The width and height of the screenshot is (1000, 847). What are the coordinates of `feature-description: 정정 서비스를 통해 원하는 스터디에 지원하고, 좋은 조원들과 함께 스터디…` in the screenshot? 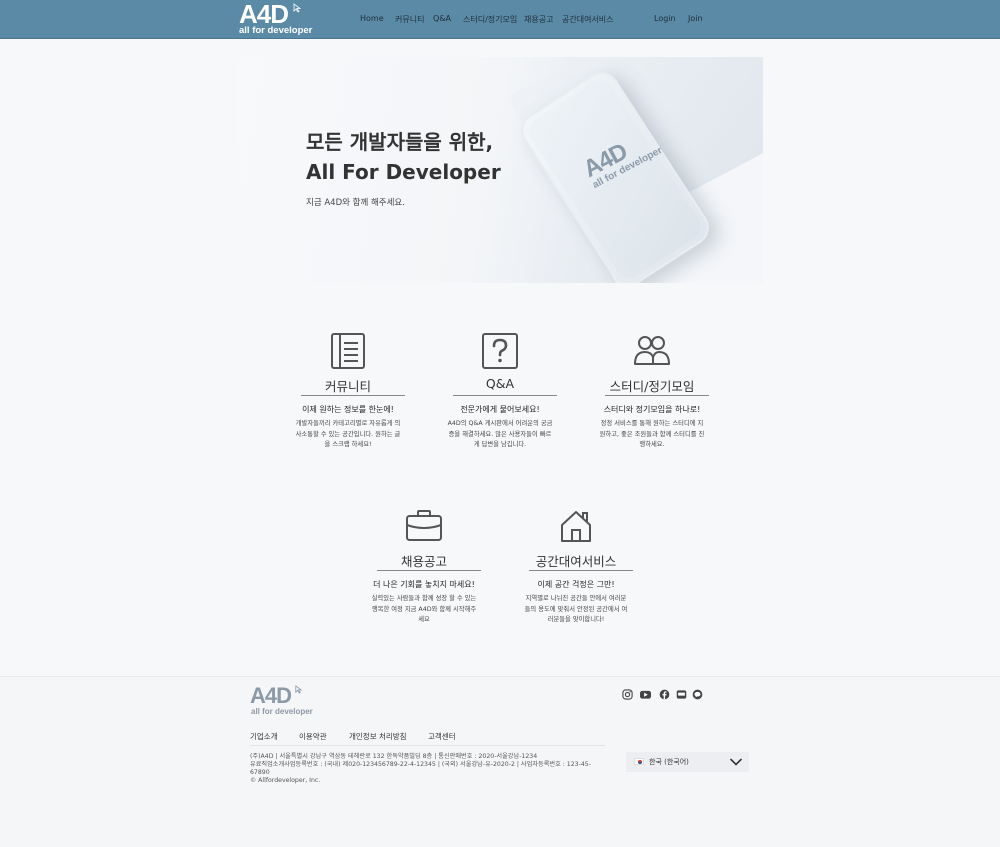 It's located at (652, 434).